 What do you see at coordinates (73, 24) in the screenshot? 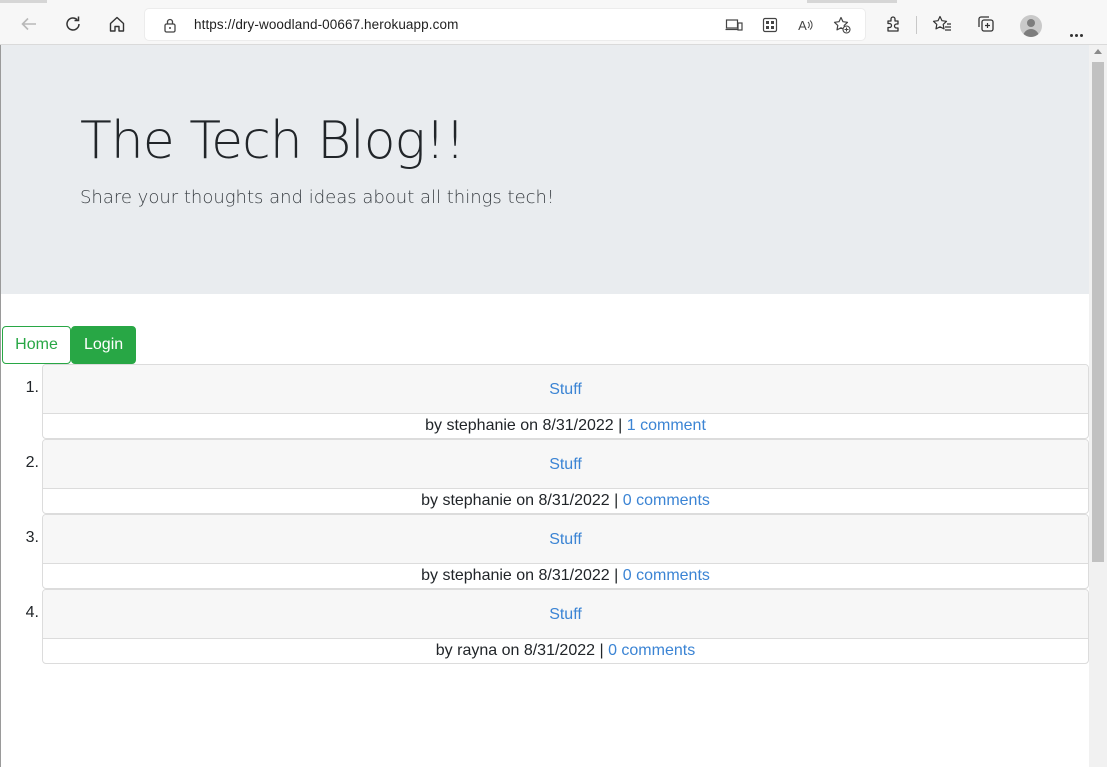
I see `refresh-icon` at bounding box center [73, 24].